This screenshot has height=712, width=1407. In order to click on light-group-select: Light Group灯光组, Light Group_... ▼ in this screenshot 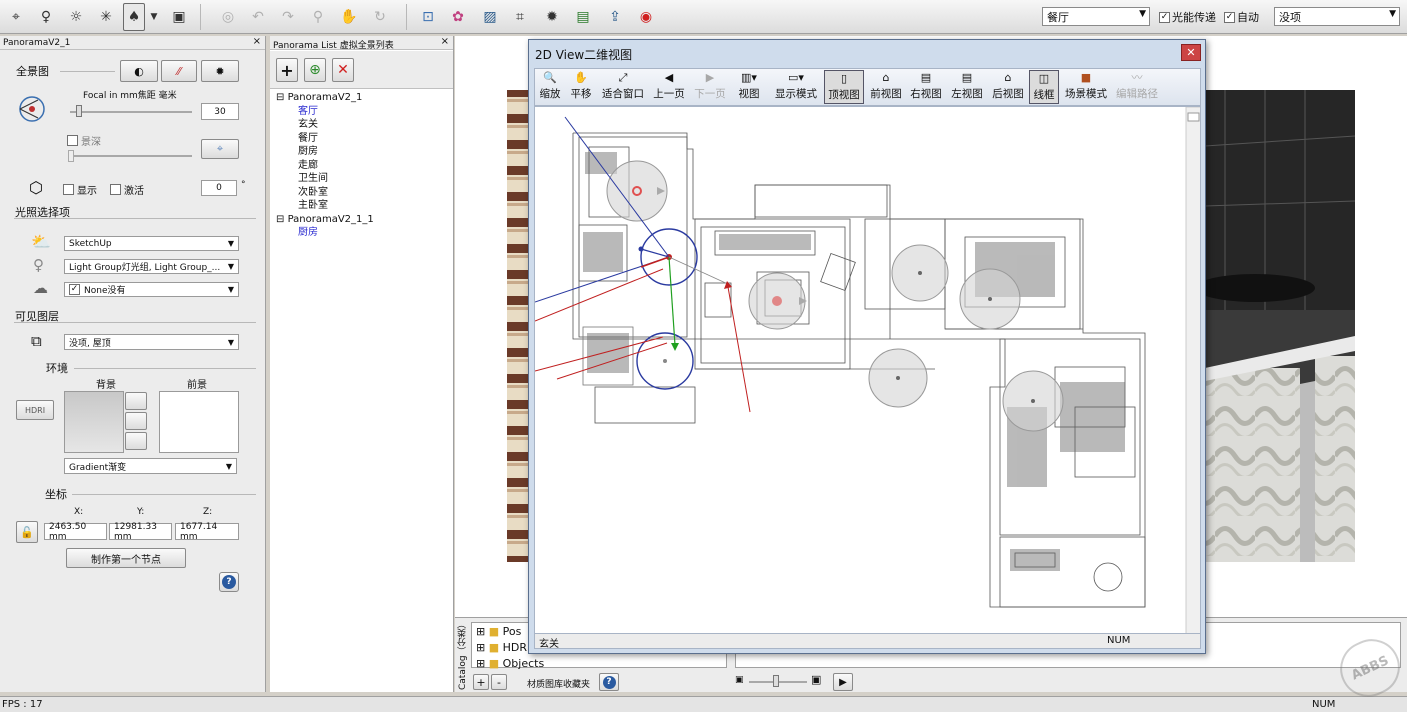, I will do `click(151, 266)`.